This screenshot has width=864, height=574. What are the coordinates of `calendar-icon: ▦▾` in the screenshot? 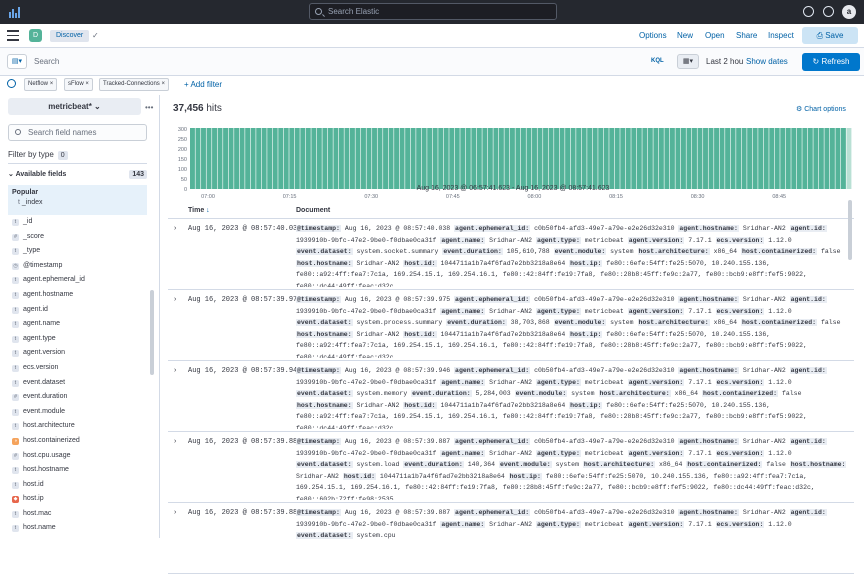 It's located at (688, 61).